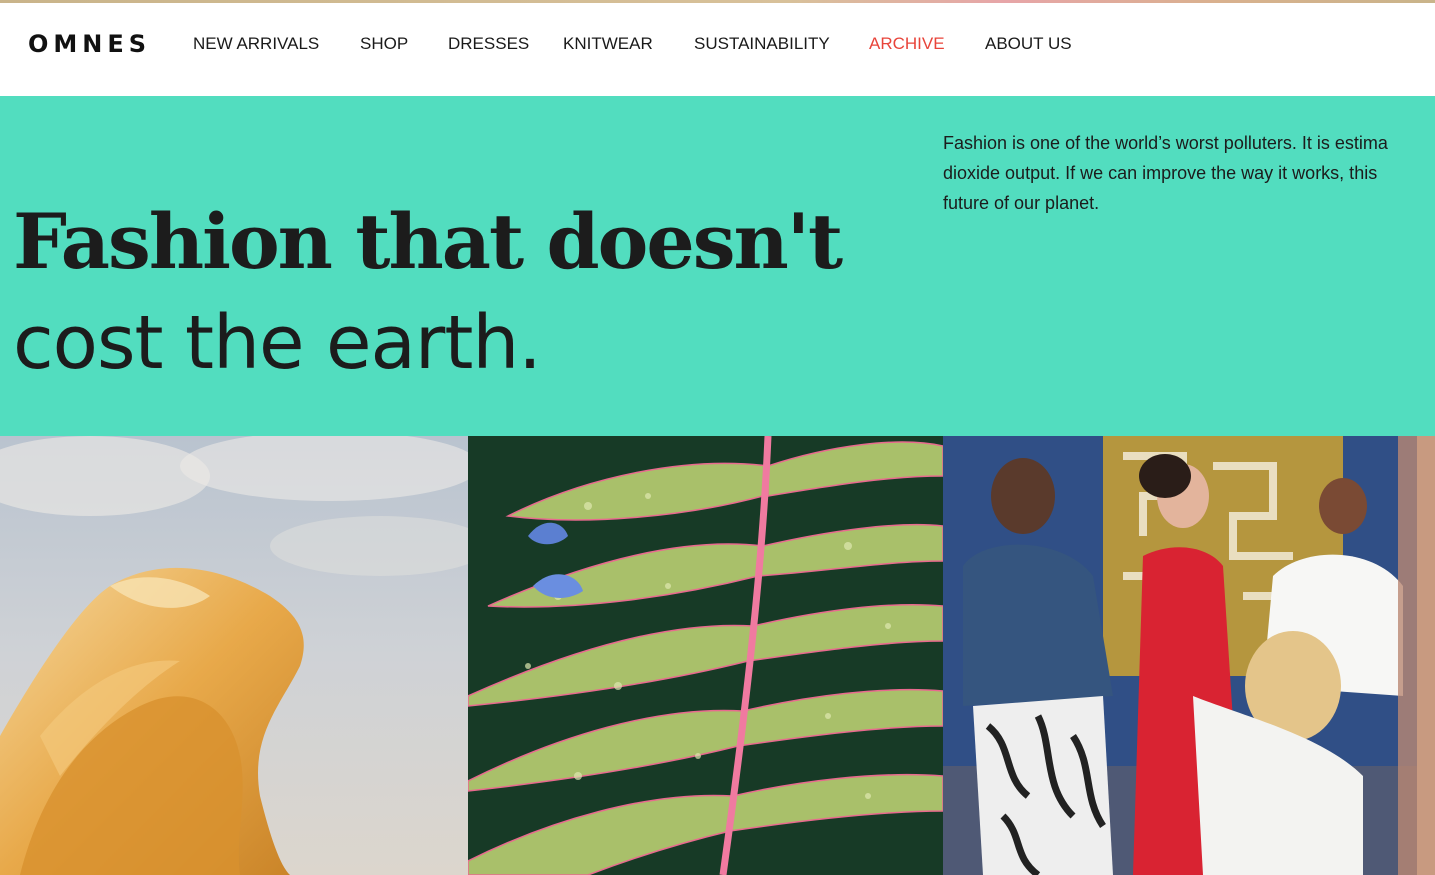 The width and height of the screenshot is (1435, 875). I want to click on hero-headline-line-2: cost the earth., so click(277, 343).